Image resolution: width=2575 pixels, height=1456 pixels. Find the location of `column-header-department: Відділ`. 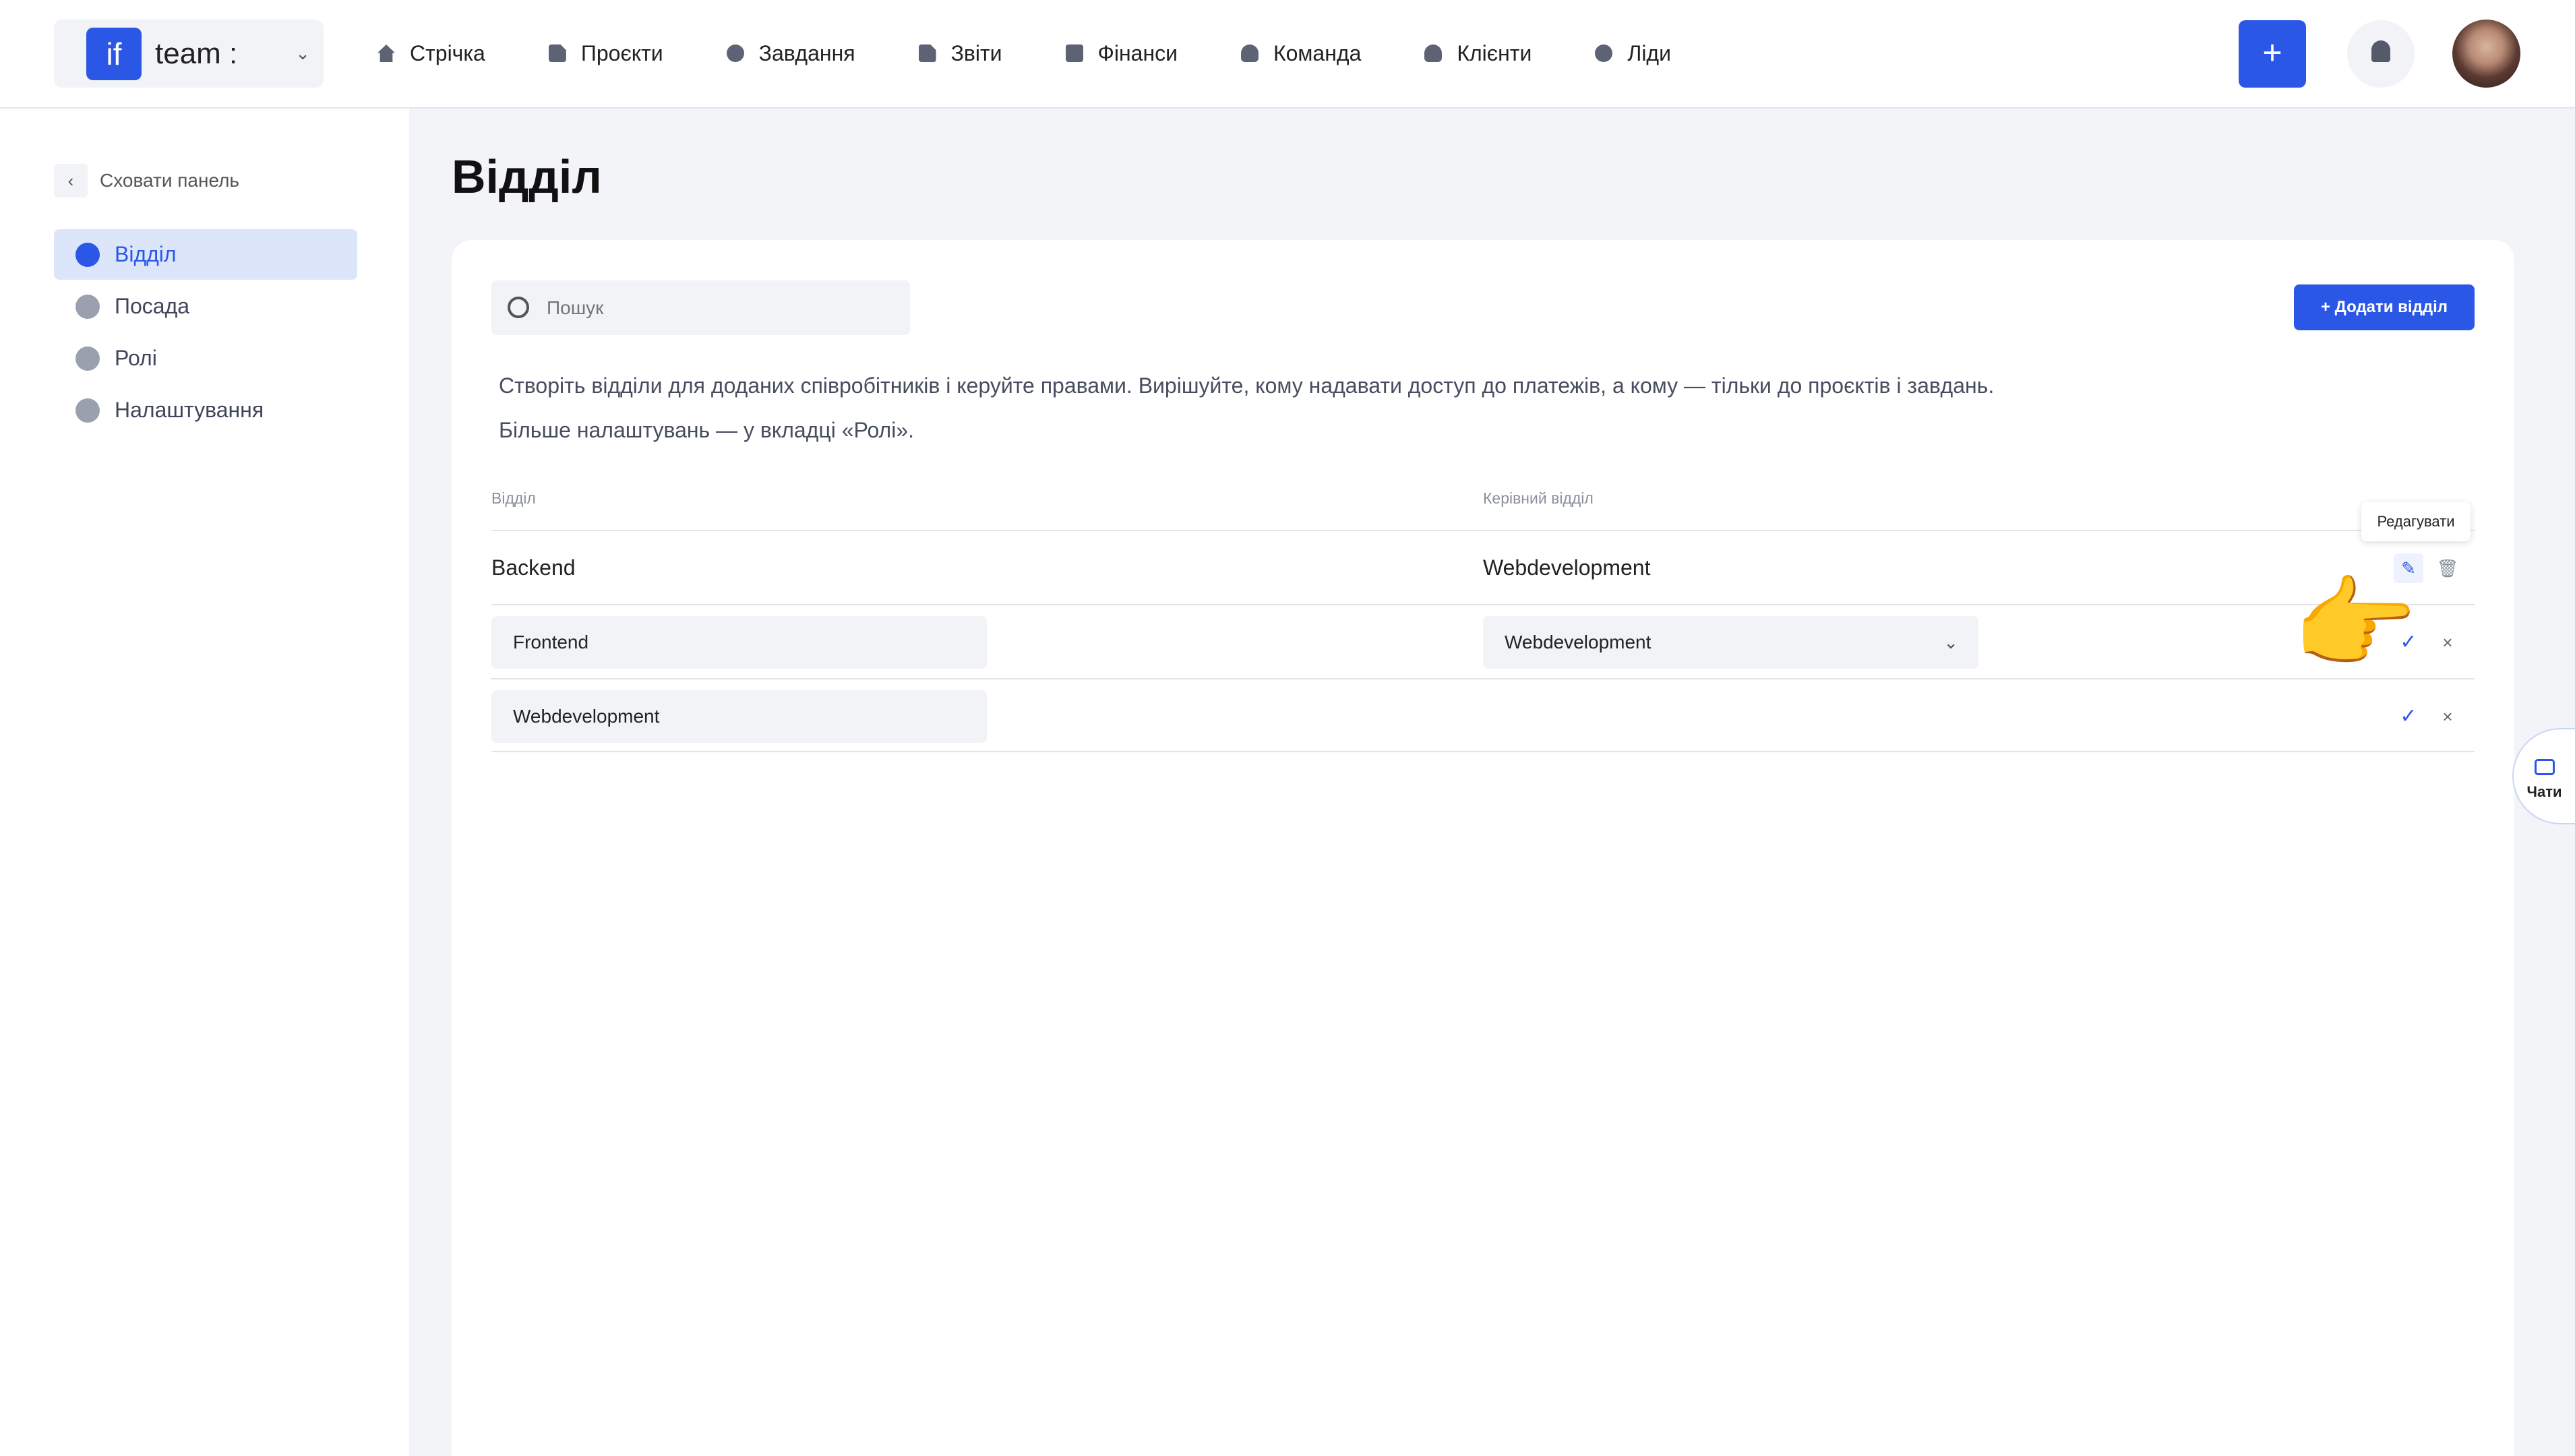

column-header-department: Відділ is located at coordinates (513, 498).